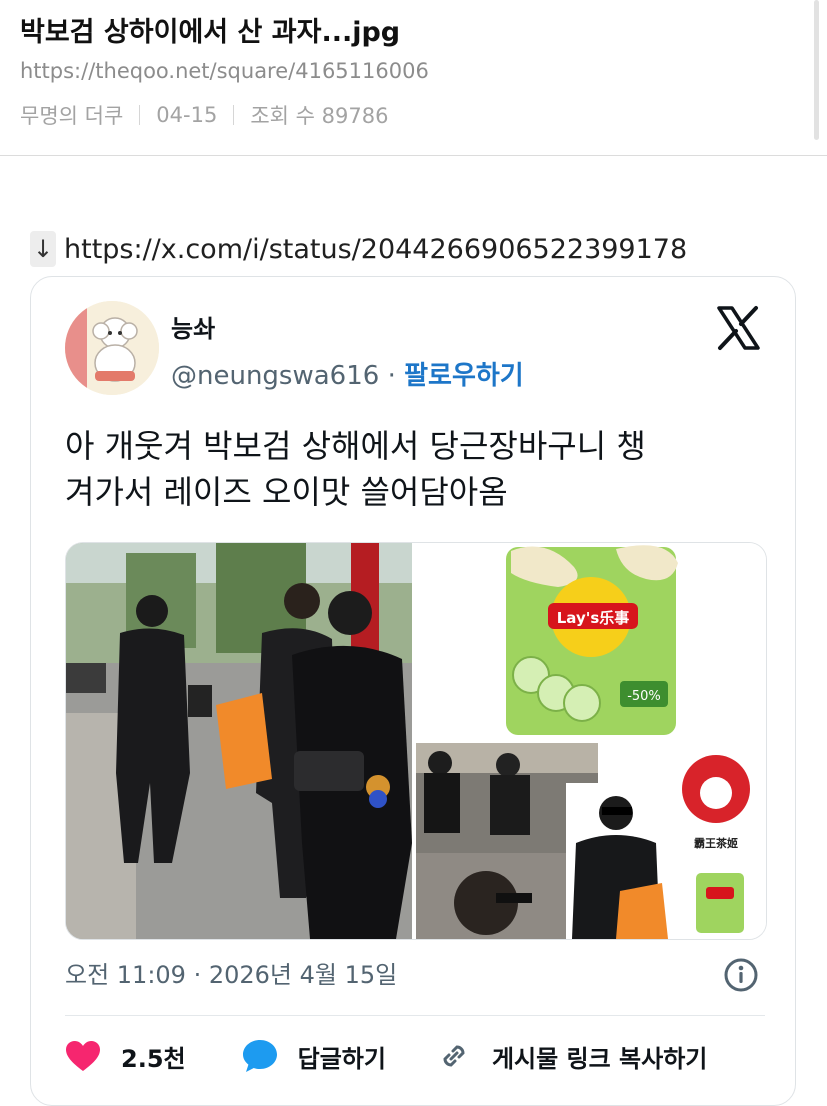  I want to click on tweet-text-line: 아 개웃겨 박보검 상해에서 당근장바구니 챙, so click(355, 446).